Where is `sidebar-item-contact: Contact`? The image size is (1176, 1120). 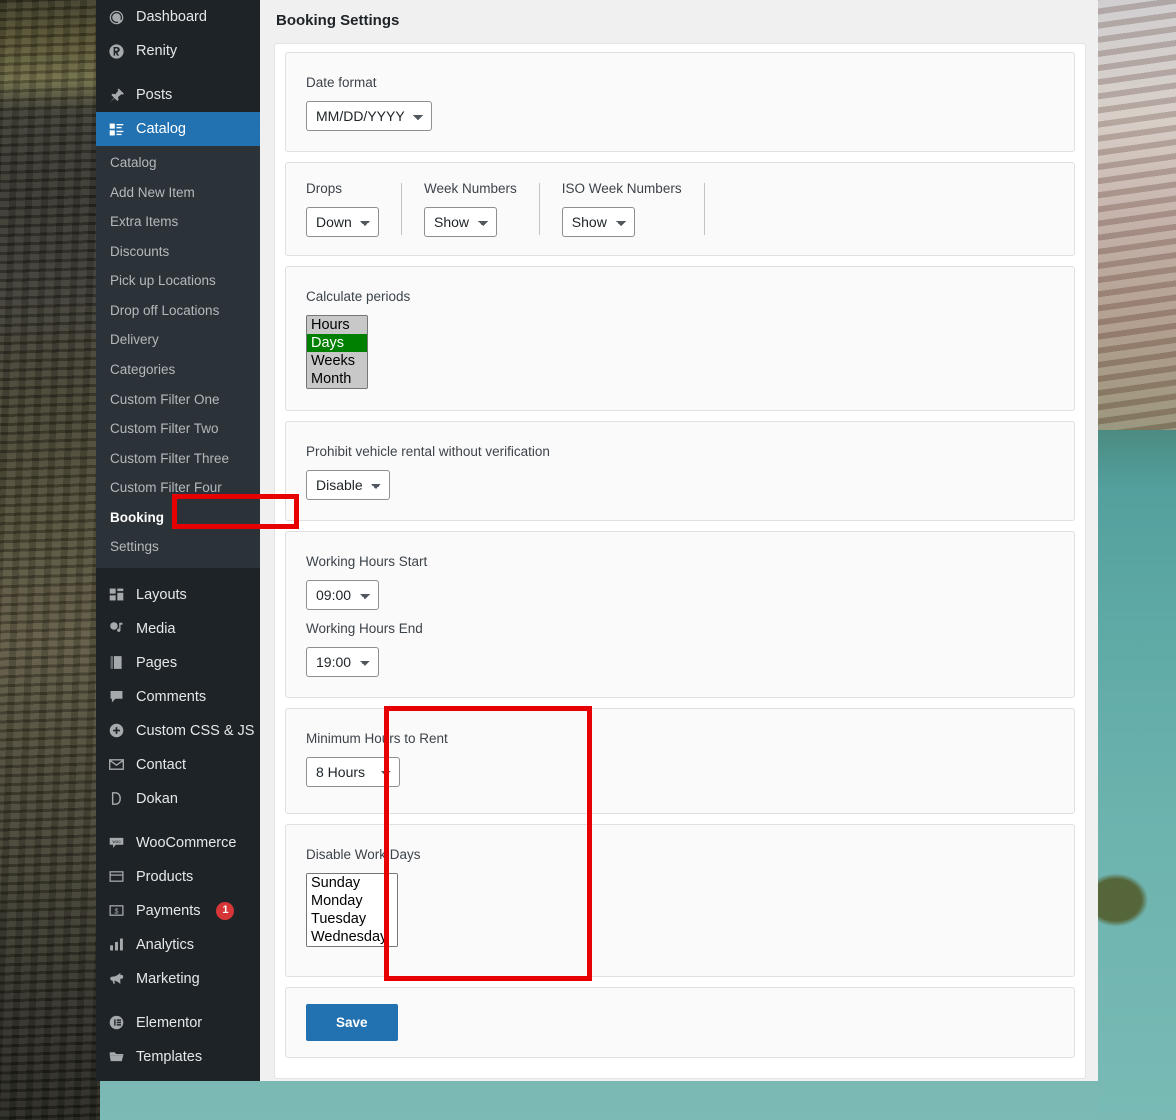
sidebar-item-contact: Contact is located at coordinates (178, 765).